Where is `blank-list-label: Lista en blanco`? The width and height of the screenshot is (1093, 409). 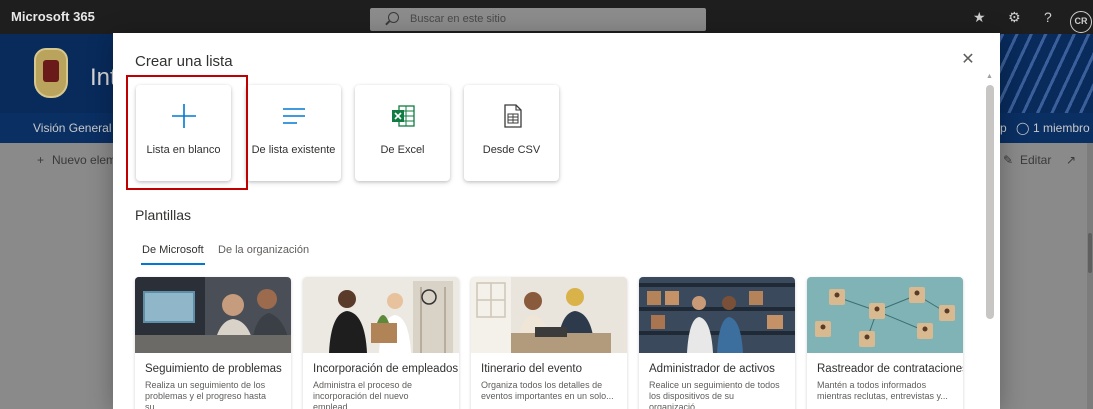
blank-list-label: Lista en blanco is located at coordinates (183, 150).